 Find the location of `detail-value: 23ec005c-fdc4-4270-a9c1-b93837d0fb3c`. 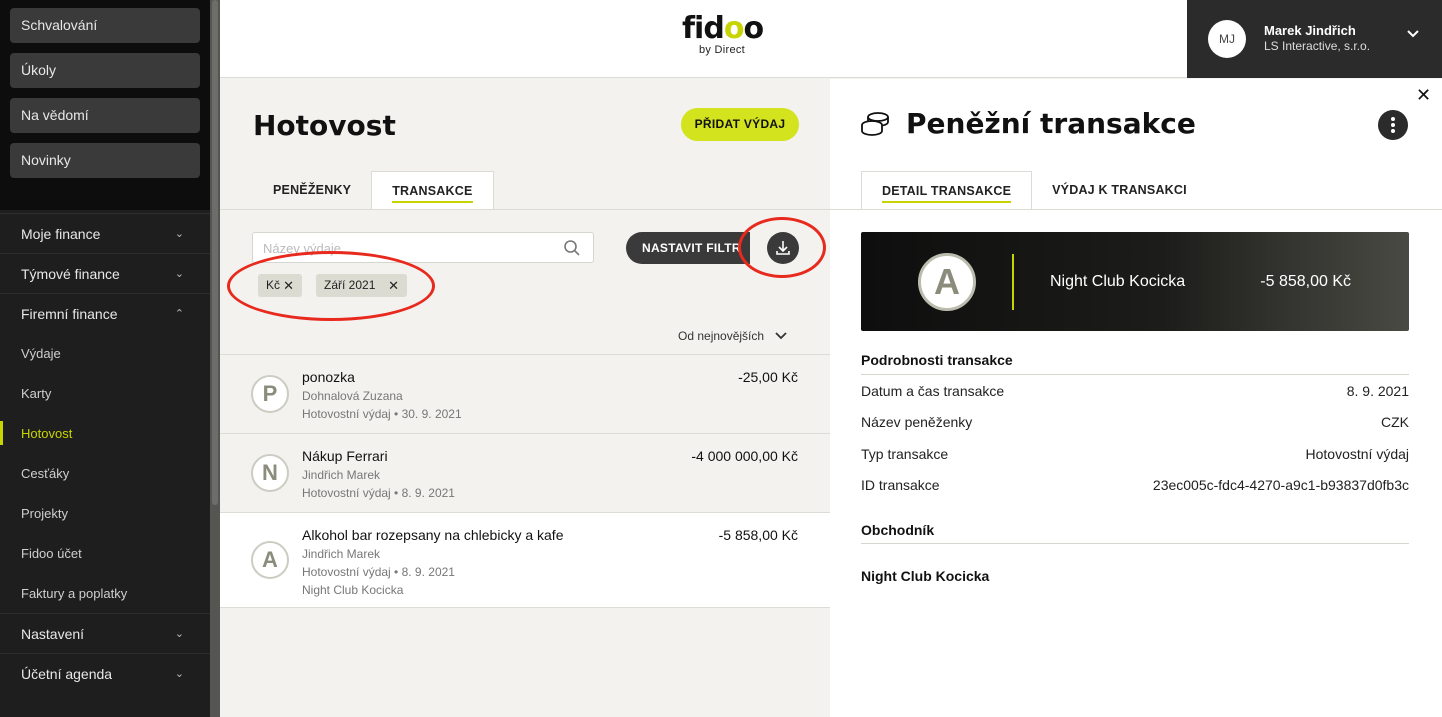

detail-value: 23ec005c-fdc4-4270-a9c1-b93837d0fb3c is located at coordinates (1280, 485).